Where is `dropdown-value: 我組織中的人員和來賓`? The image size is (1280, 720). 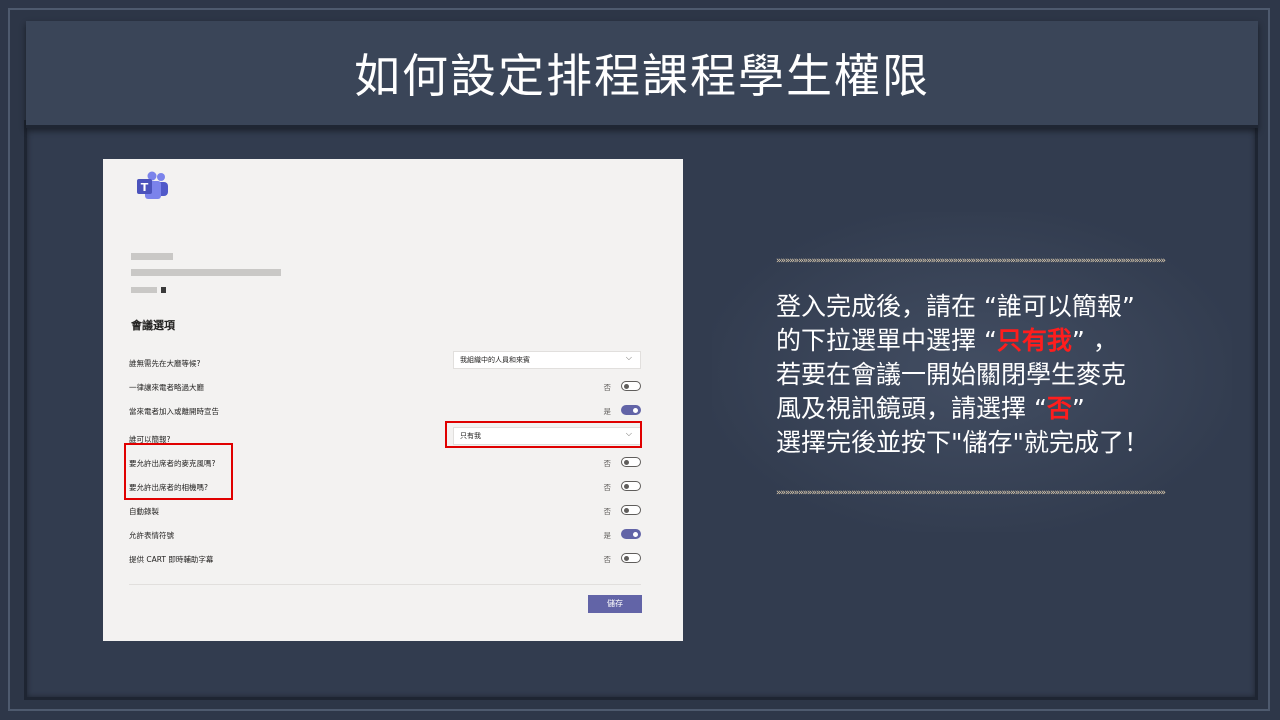 dropdown-value: 我組織中的人員和來賓 is located at coordinates (495, 360).